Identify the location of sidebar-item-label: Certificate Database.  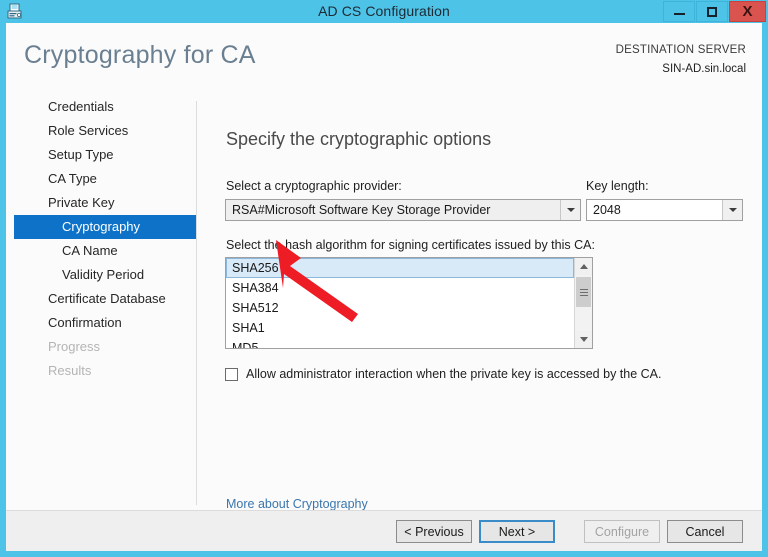
(107, 298).